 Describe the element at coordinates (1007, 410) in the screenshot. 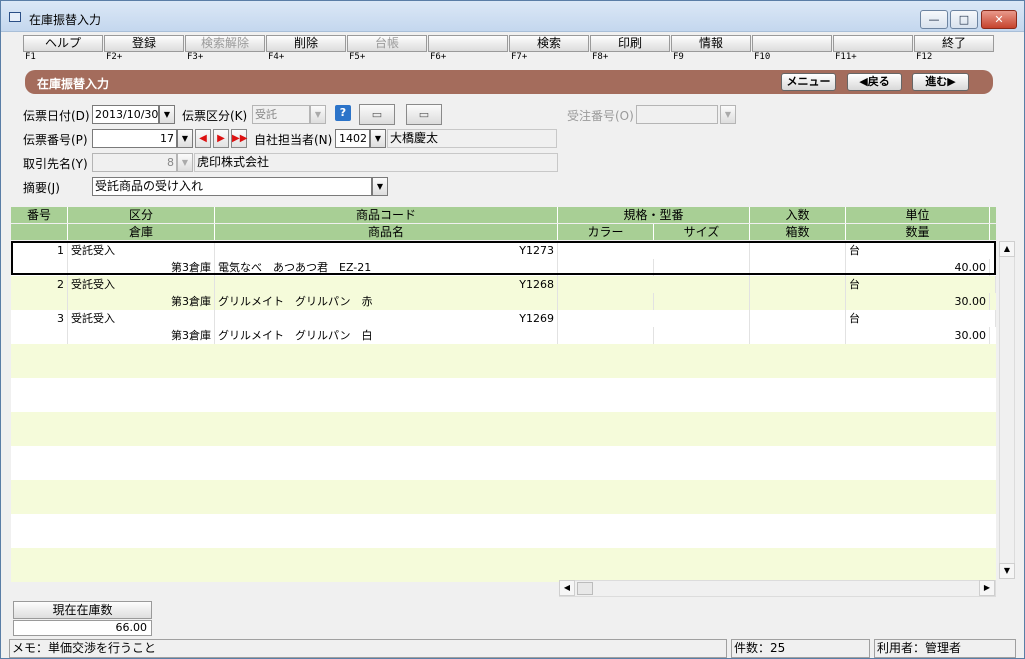

I see `vertical-scrollbar: ▲ ▼` at that location.